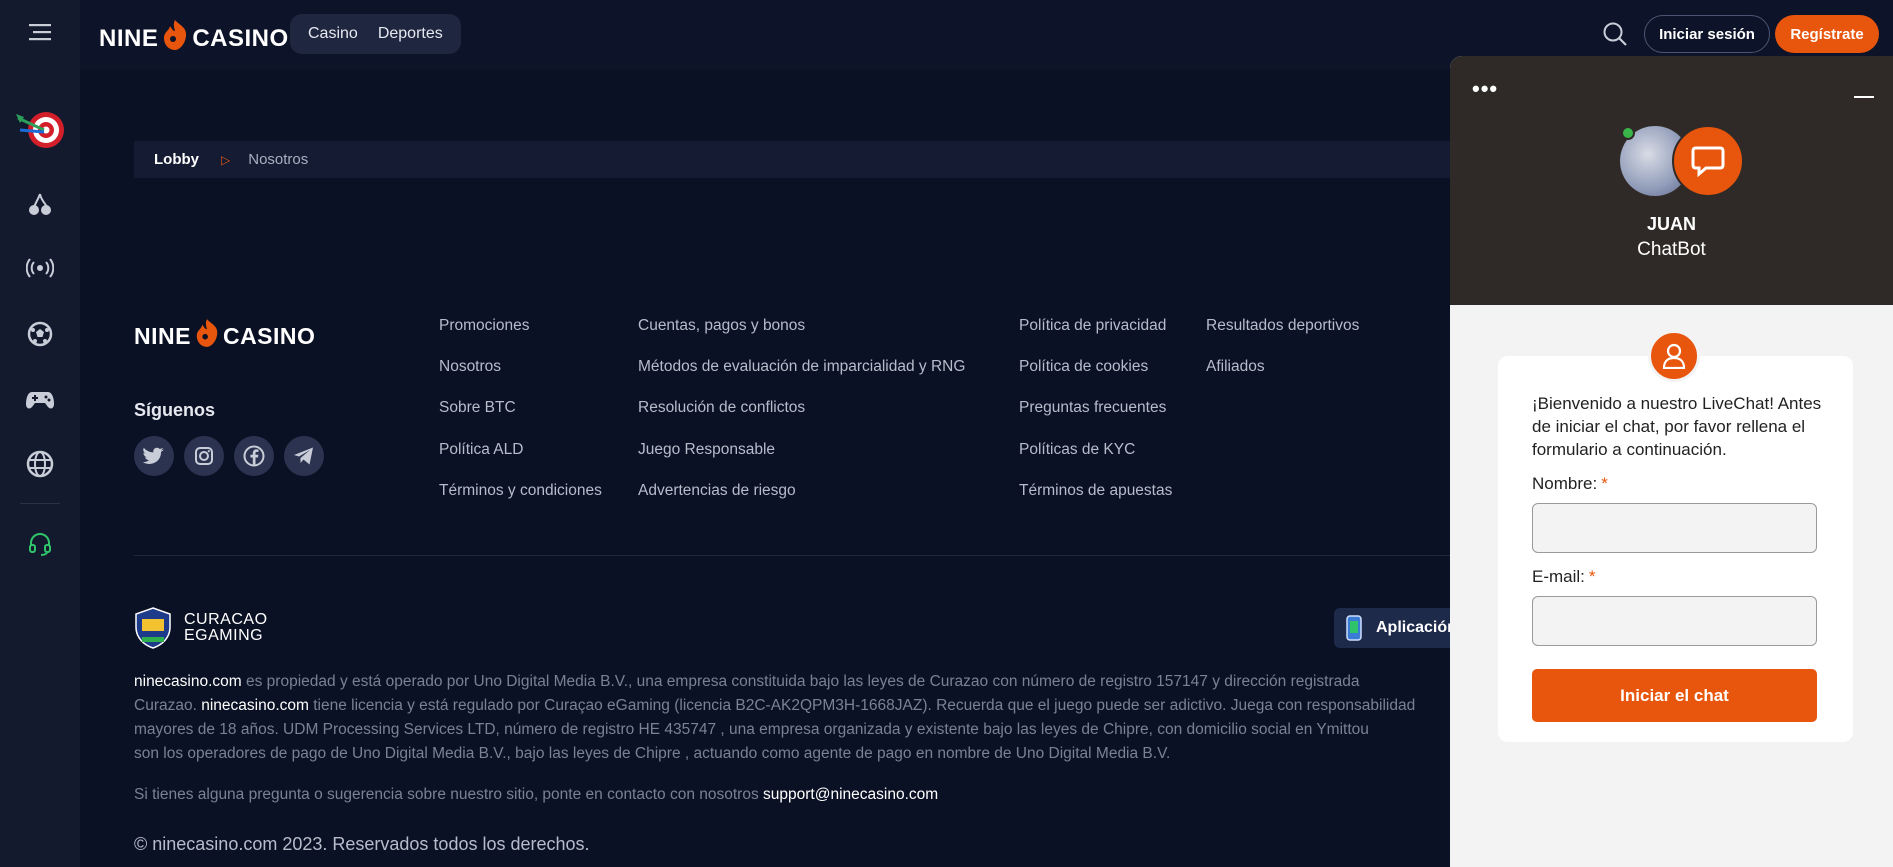  What do you see at coordinates (278, 159) in the screenshot?
I see `breadcrumb-current: Nosotros` at bounding box center [278, 159].